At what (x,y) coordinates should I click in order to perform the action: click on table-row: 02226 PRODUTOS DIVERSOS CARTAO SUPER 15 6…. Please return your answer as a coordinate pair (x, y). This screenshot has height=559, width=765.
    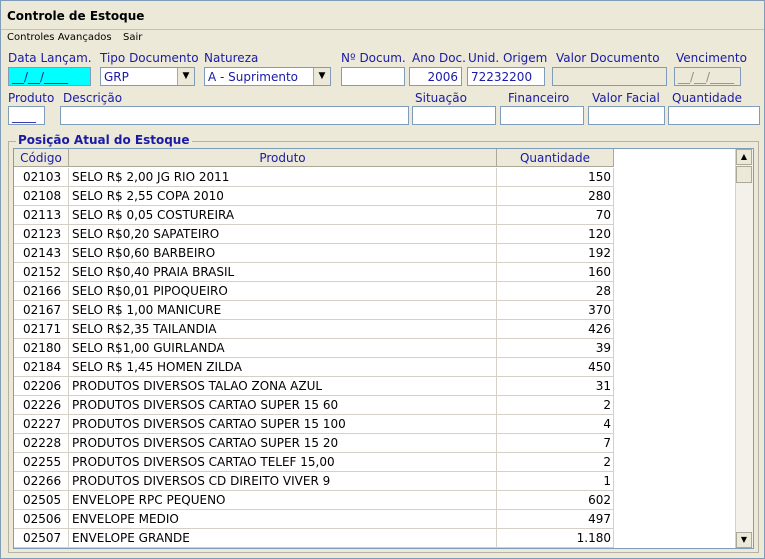
    Looking at the image, I should click on (314, 405).